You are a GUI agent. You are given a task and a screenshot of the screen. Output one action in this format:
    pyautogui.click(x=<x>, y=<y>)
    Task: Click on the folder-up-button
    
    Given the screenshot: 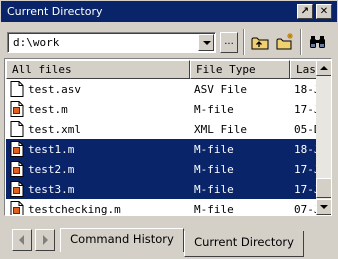 What is the action you would take?
    pyautogui.click(x=260, y=42)
    